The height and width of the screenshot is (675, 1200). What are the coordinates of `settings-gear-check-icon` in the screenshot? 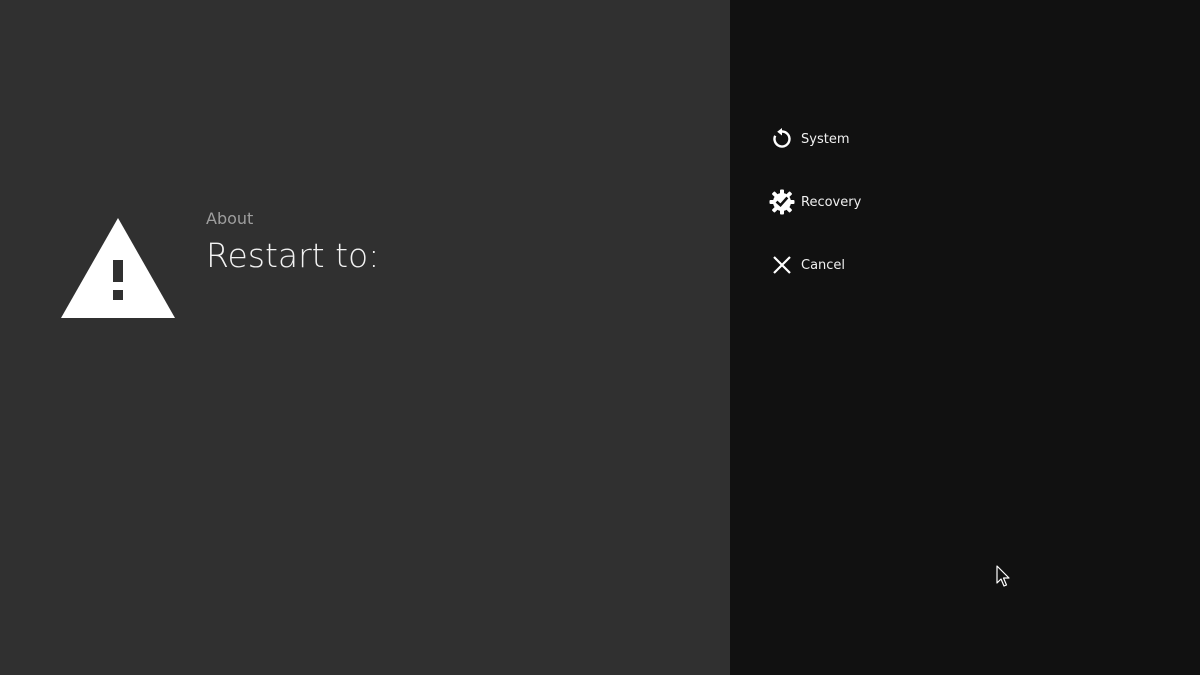 It's located at (782, 202).